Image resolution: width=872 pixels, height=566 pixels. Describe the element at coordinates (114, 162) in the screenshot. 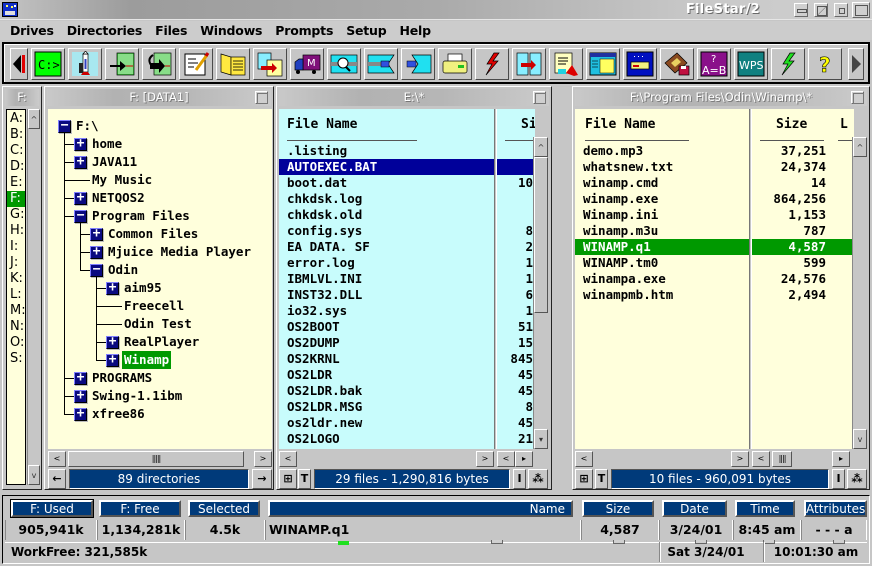

I see `tree-node-label: JAVA11` at that location.